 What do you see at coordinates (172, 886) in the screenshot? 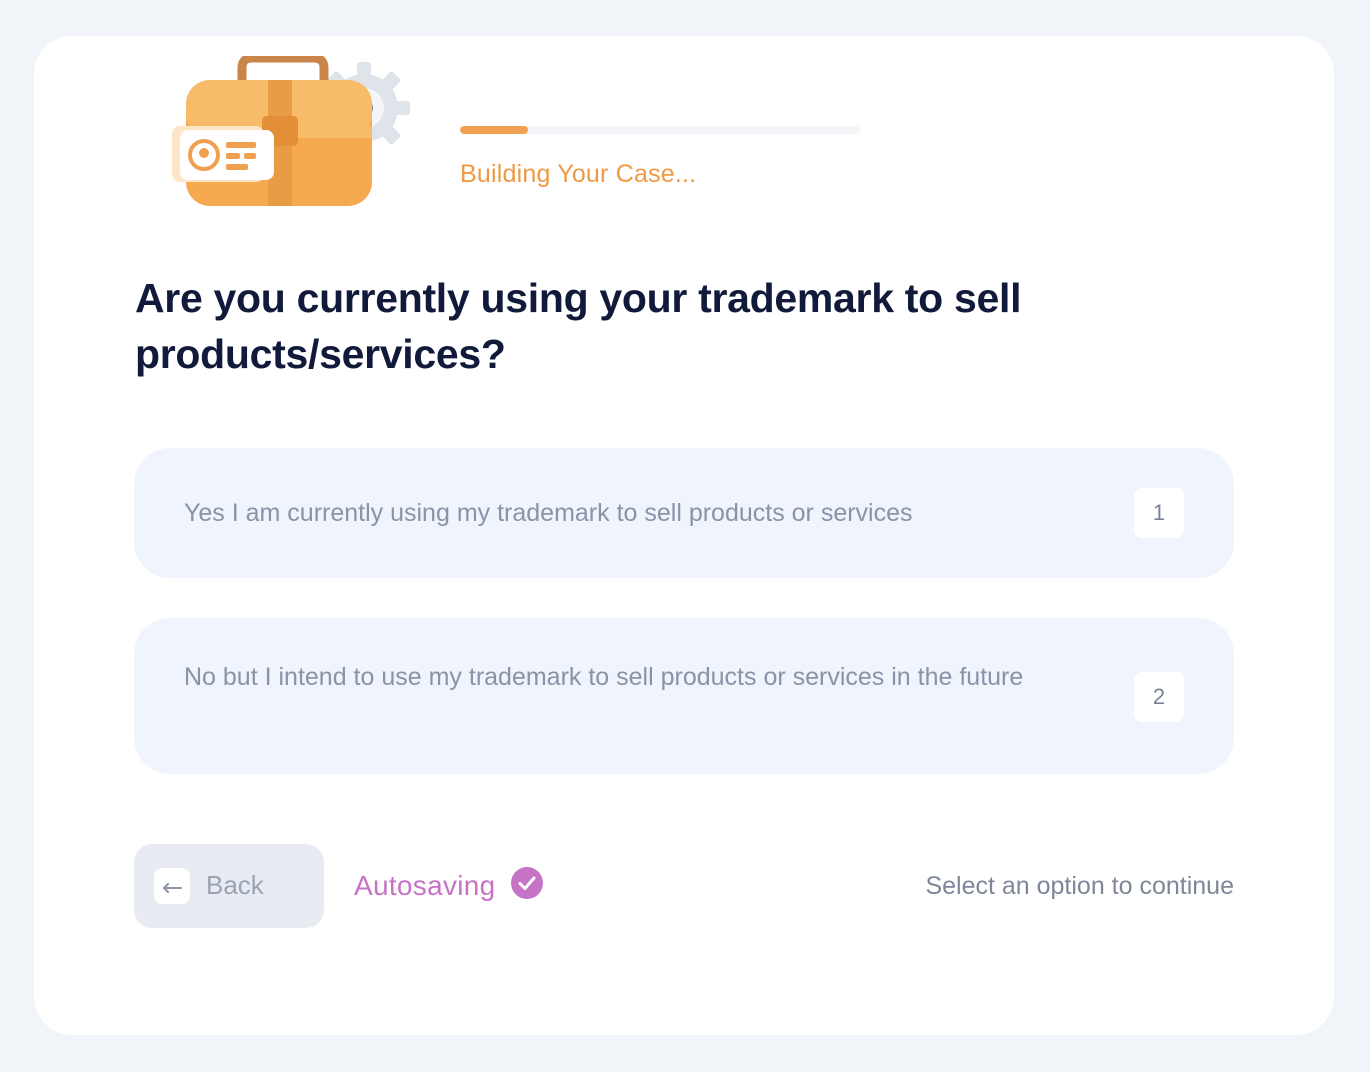
I see `back-arrow-icon` at bounding box center [172, 886].